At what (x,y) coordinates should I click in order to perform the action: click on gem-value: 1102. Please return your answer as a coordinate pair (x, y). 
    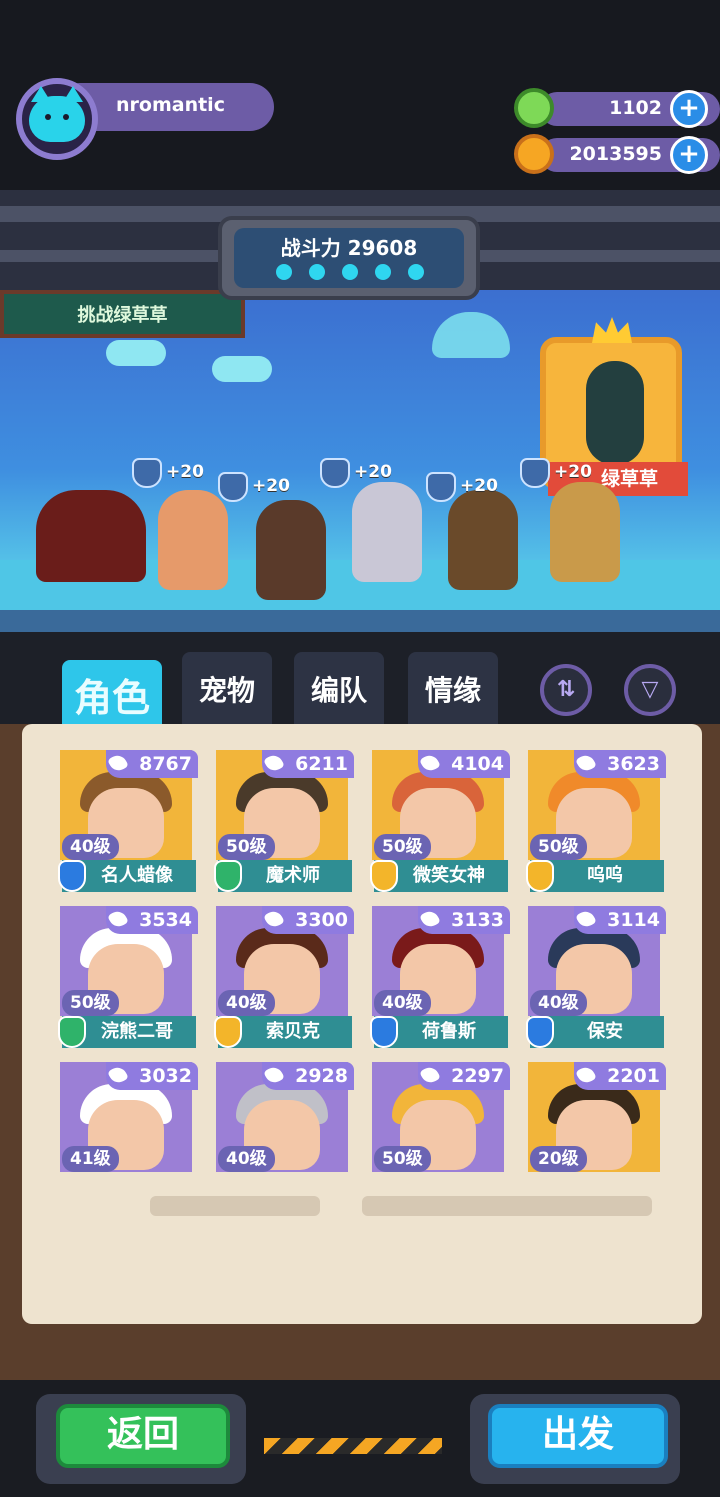
    Looking at the image, I should click on (635, 108).